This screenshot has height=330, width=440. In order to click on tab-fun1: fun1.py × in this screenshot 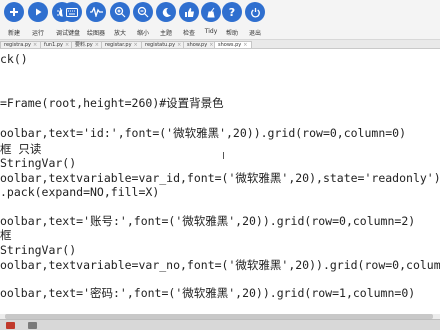, I will do `click(57, 44)`.